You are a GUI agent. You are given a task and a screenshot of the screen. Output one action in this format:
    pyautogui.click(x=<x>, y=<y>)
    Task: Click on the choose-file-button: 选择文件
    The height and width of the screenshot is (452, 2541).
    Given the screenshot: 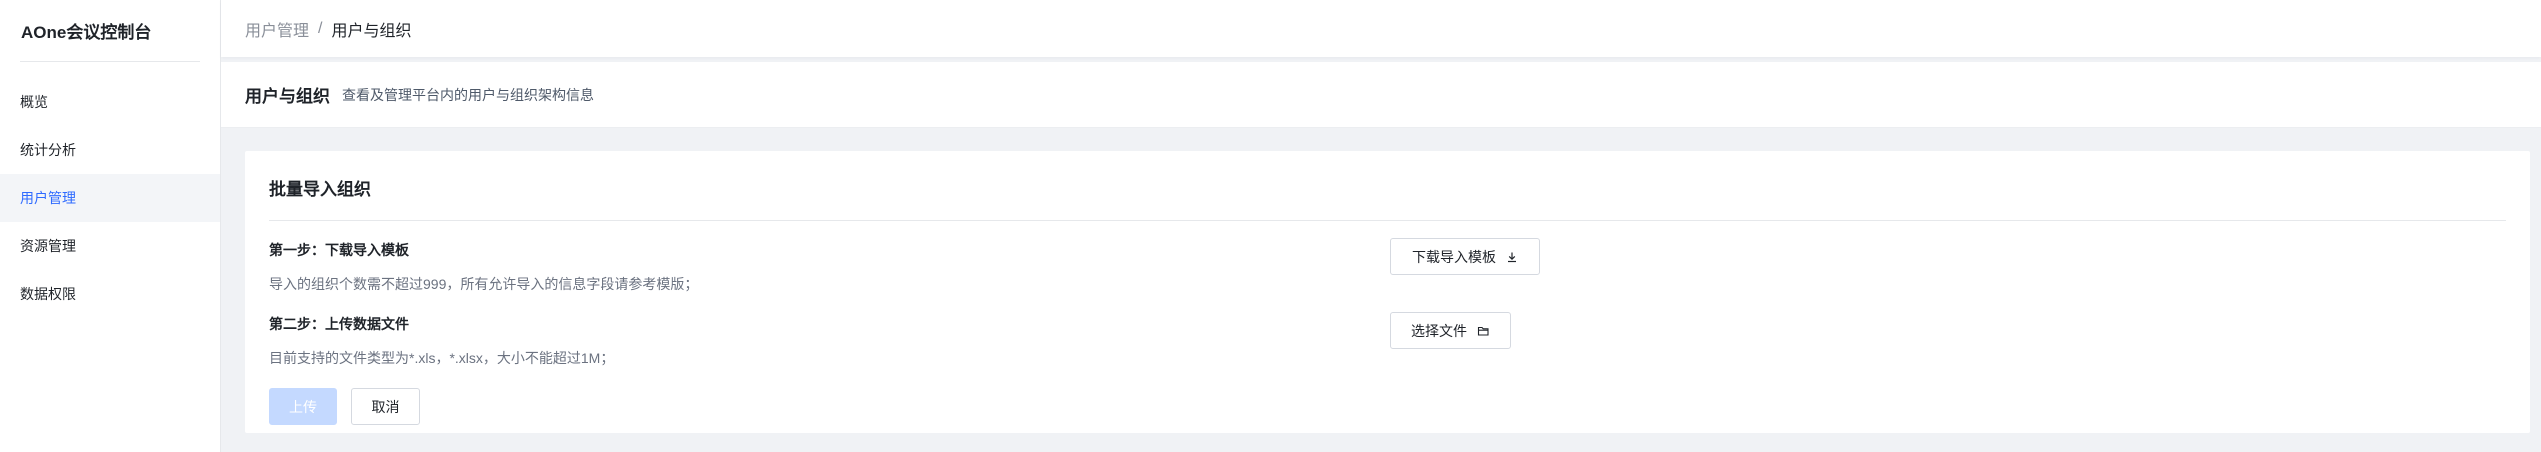 What is the action you would take?
    pyautogui.click(x=1450, y=330)
    